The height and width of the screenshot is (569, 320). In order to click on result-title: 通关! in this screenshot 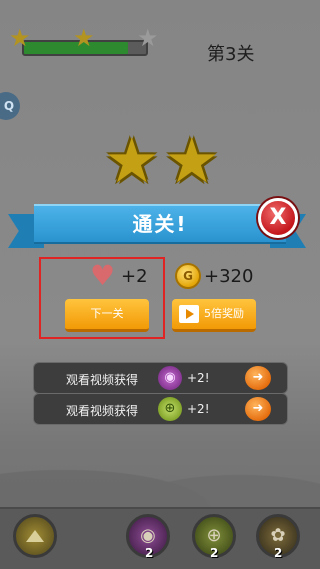, I will do `click(160, 224)`.